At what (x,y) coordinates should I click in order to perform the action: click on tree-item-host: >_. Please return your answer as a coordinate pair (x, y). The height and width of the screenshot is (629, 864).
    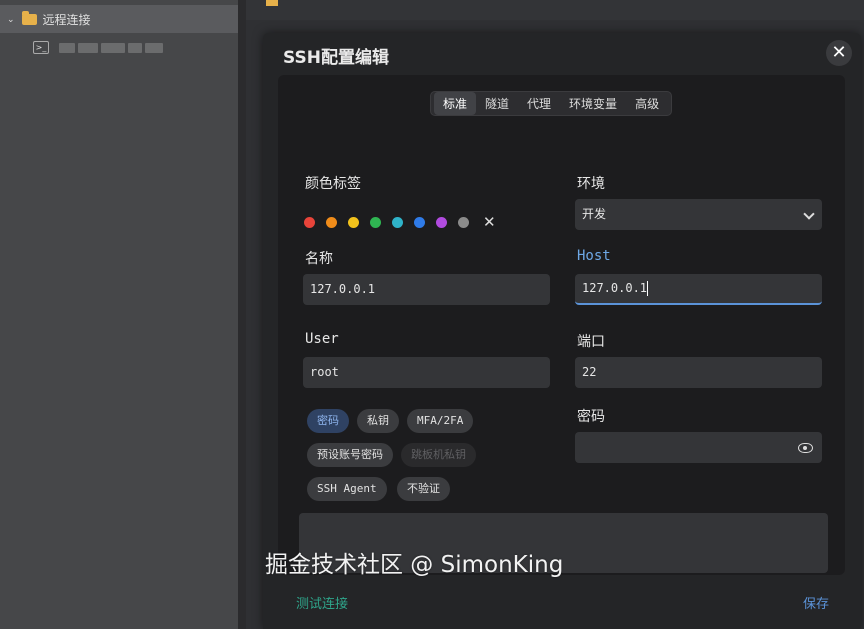
    Looking at the image, I should click on (99, 47).